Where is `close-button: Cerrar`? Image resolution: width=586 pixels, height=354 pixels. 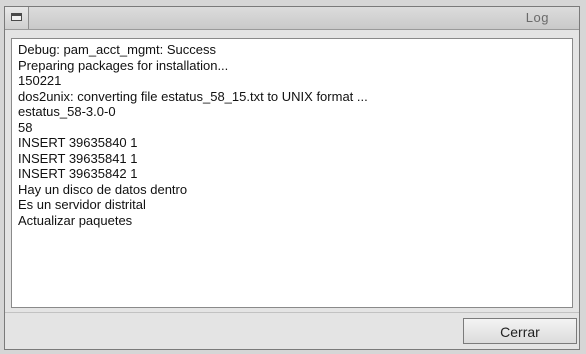
close-button: Cerrar is located at coordinates (520, 331).